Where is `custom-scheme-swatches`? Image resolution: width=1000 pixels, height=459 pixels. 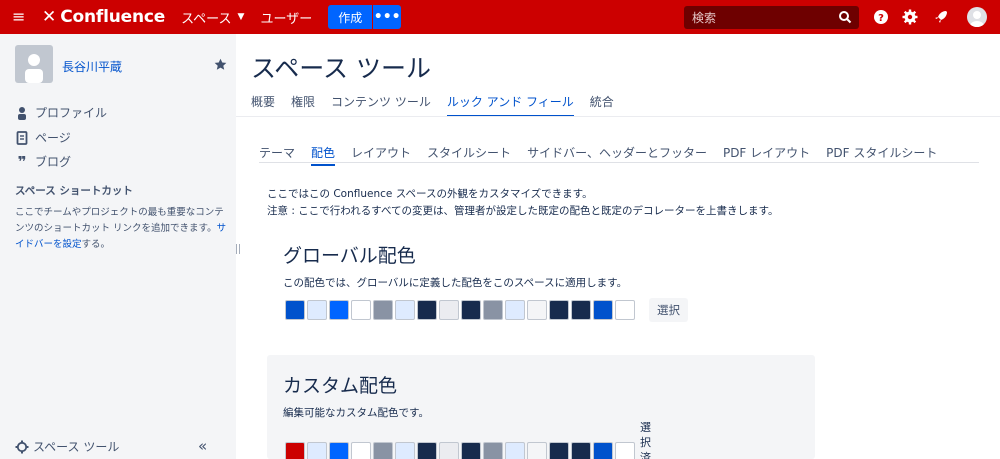
custom-scheme-swatches is located at coordinates (461, 450).